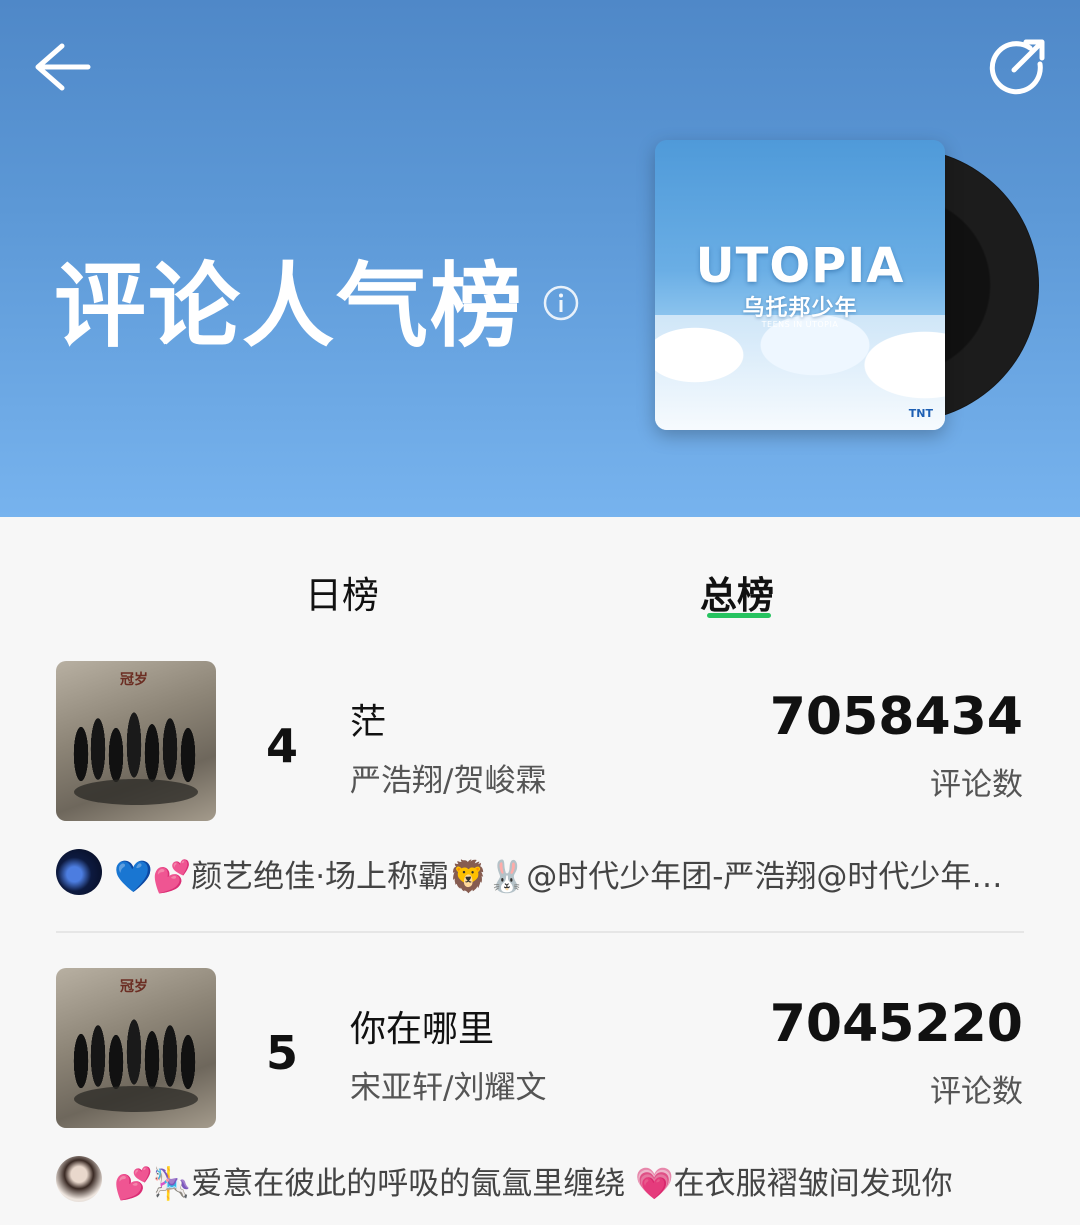  What do you see at coordinates (178, 191) in the screenshot?
I see `blurred-subtitle` at bounding box center [178, 191].